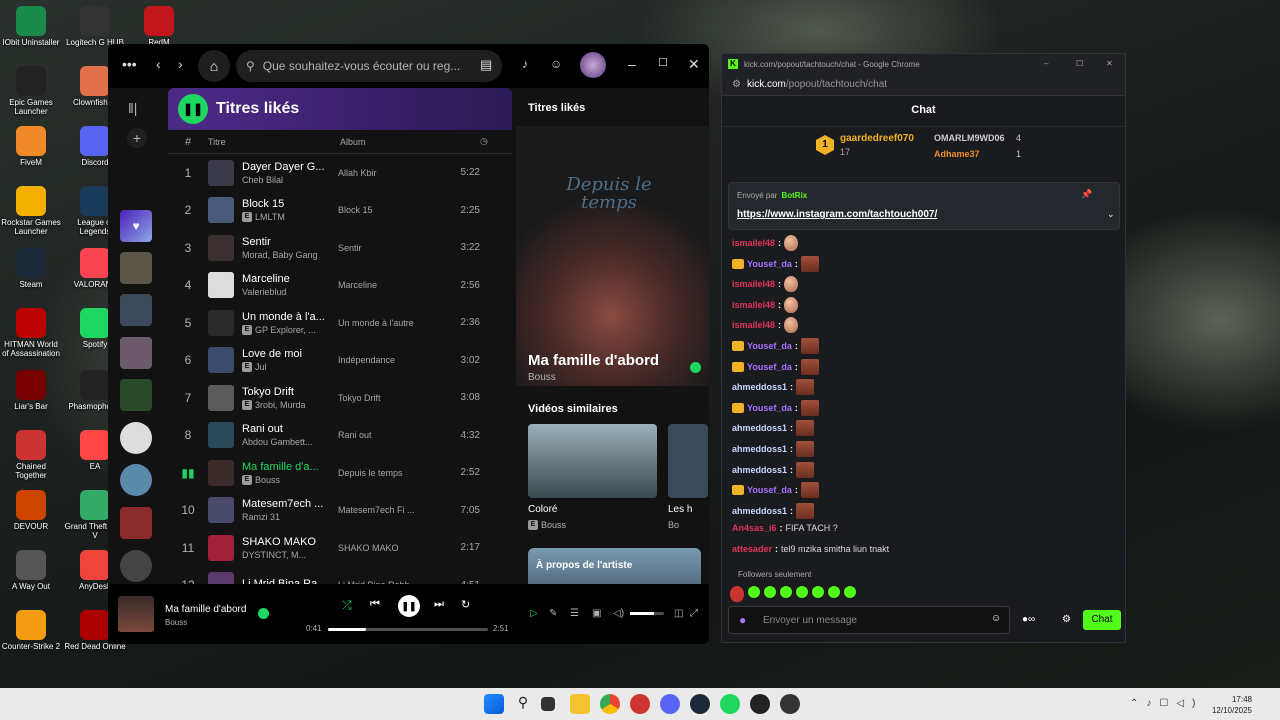 The image size is (1280, 720). I want to click on bell-icon: ♪, so click(525, 64).